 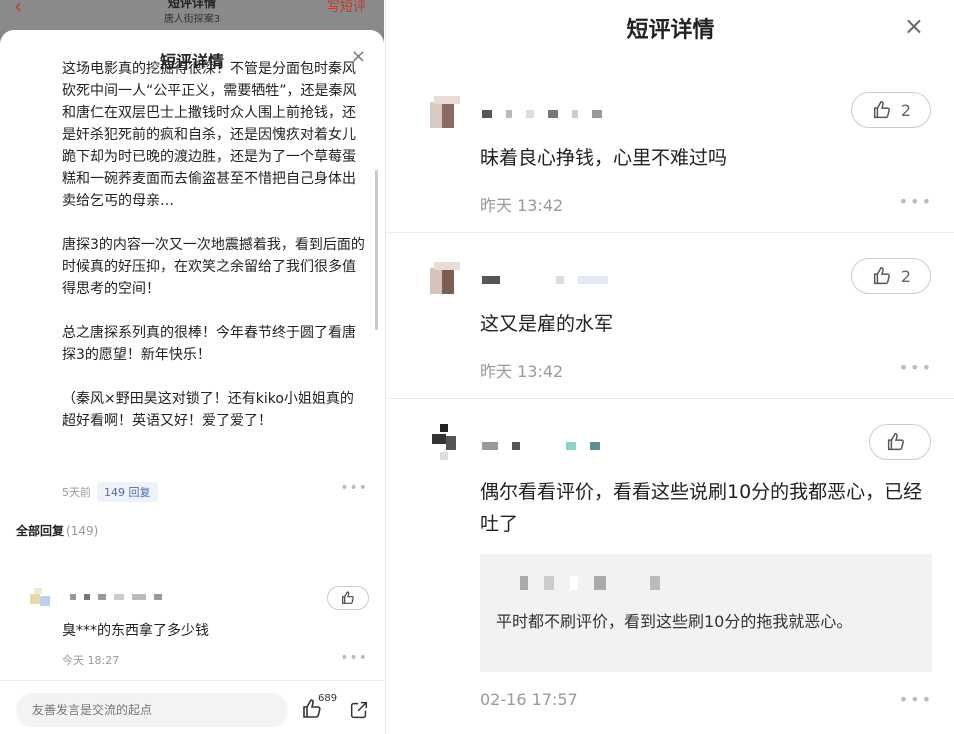 I want to click on comment-text: 这又是雇的水军, so click(x=547, y=324).